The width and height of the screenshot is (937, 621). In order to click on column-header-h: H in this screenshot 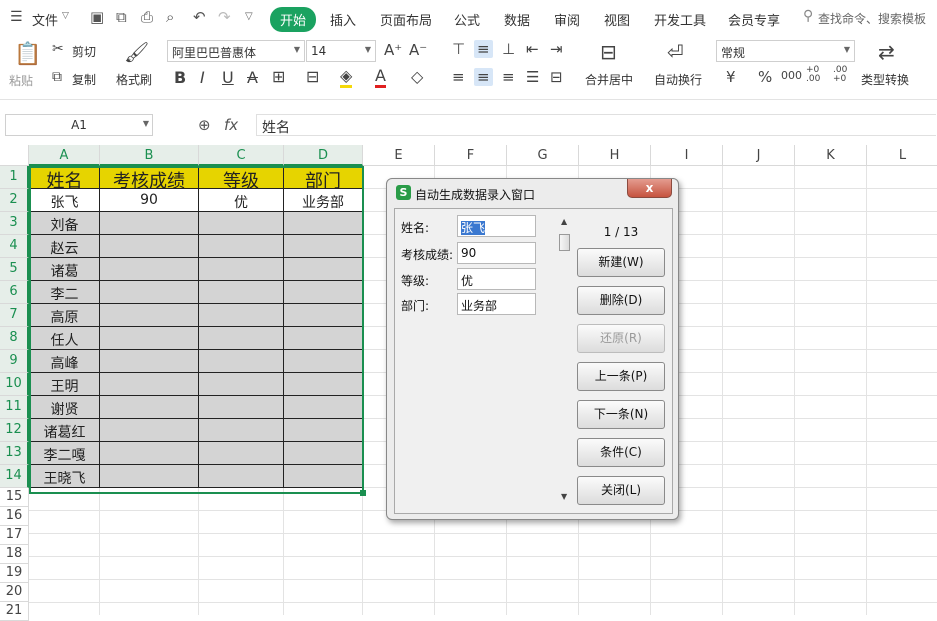, I will do `click(615, 155)`.